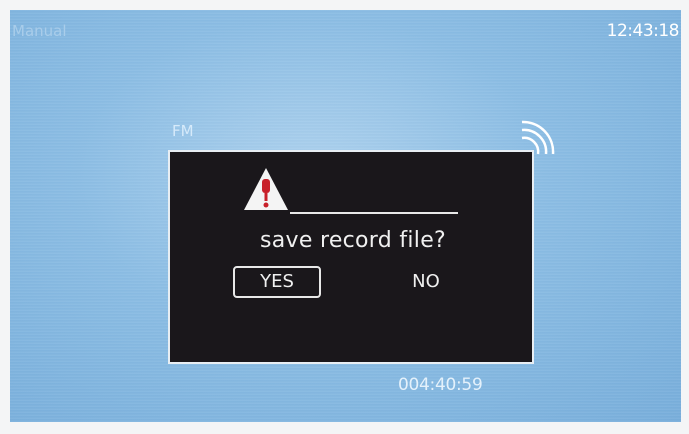 Image resolution: width=689 pixels, height=434 pixels. What do you see at coordinates (183, 131) in the screenshot?
I see `band-label: FM` at bounding box center [183, 131].